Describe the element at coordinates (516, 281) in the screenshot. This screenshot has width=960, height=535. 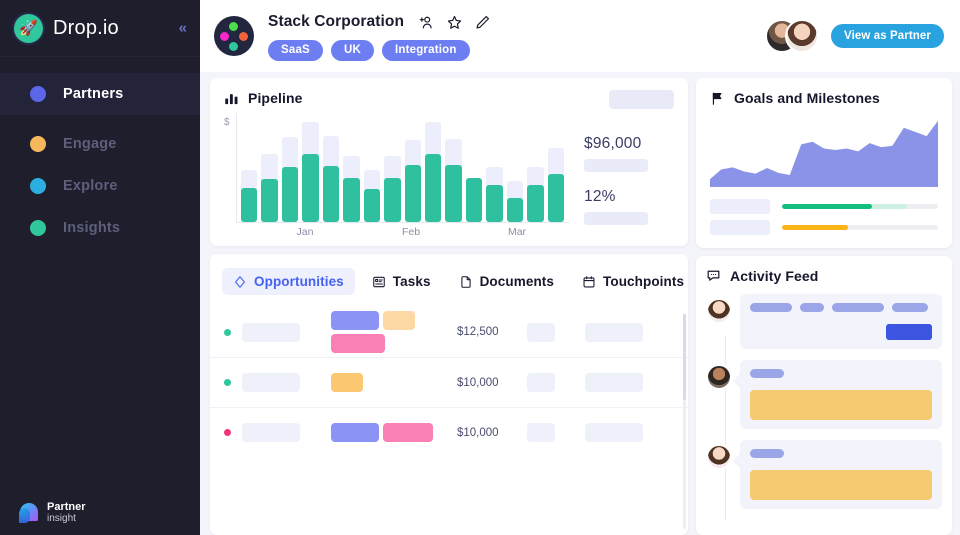
I see `tab-label: Documents` at that location.